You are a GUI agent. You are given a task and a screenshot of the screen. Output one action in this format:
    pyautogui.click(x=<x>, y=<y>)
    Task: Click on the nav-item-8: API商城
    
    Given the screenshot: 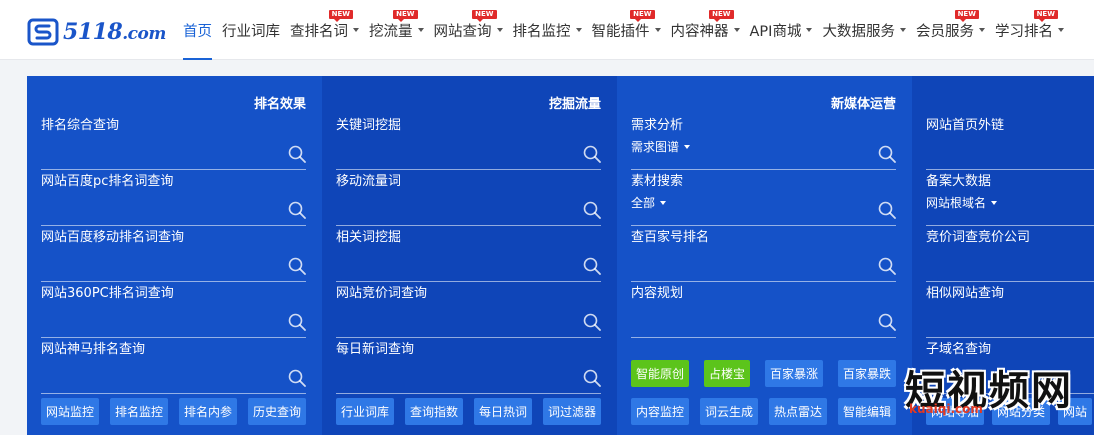 What is the action you would take?
    pyautogui.click(x=781, y=30)
    